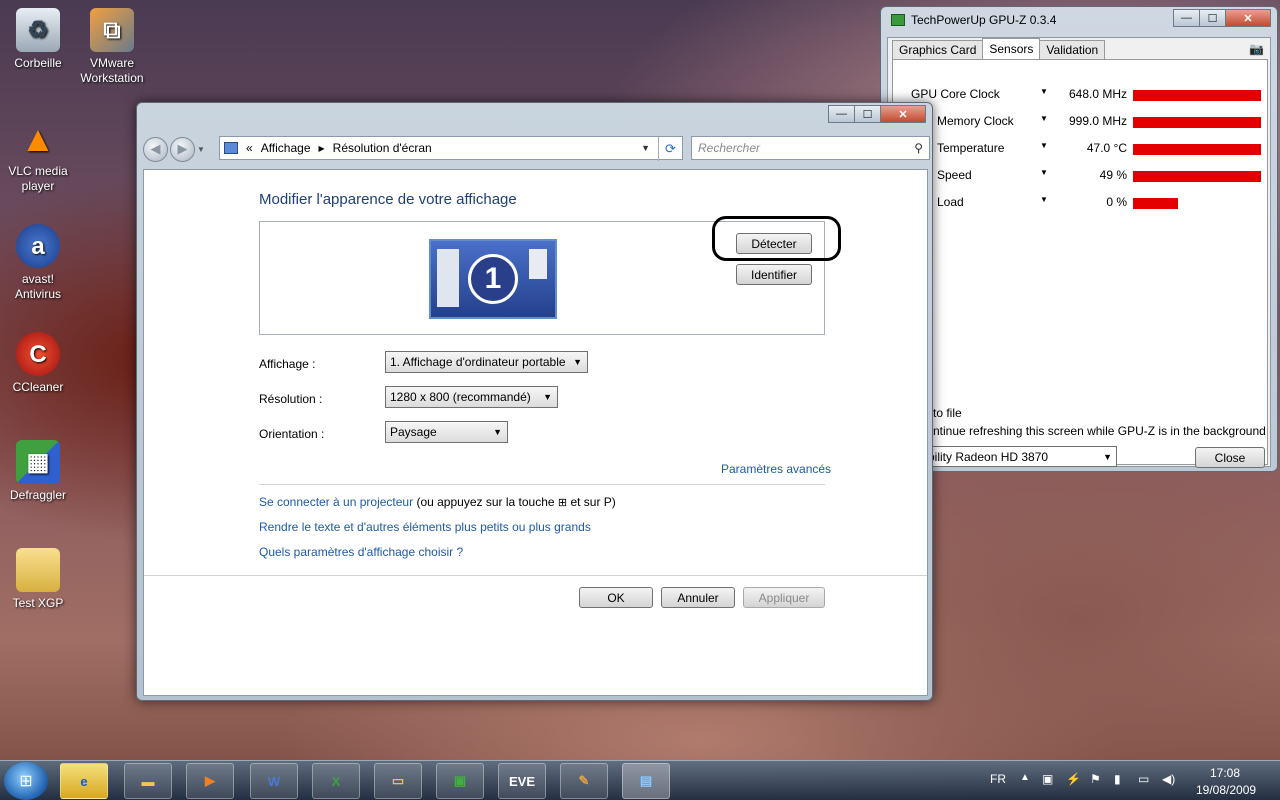 This screenshot has width=1280, height=800. Describe the element at coordinates (1073, 779) in the screenshot. I see `power-icon: ⚡` at that location.